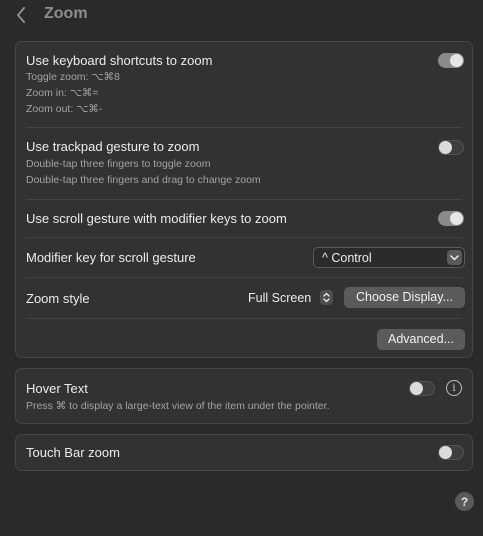  Describe the element at coordinates (279, 298) in the screenshot. I see `zoom-style-value: Full Screen` at that location.